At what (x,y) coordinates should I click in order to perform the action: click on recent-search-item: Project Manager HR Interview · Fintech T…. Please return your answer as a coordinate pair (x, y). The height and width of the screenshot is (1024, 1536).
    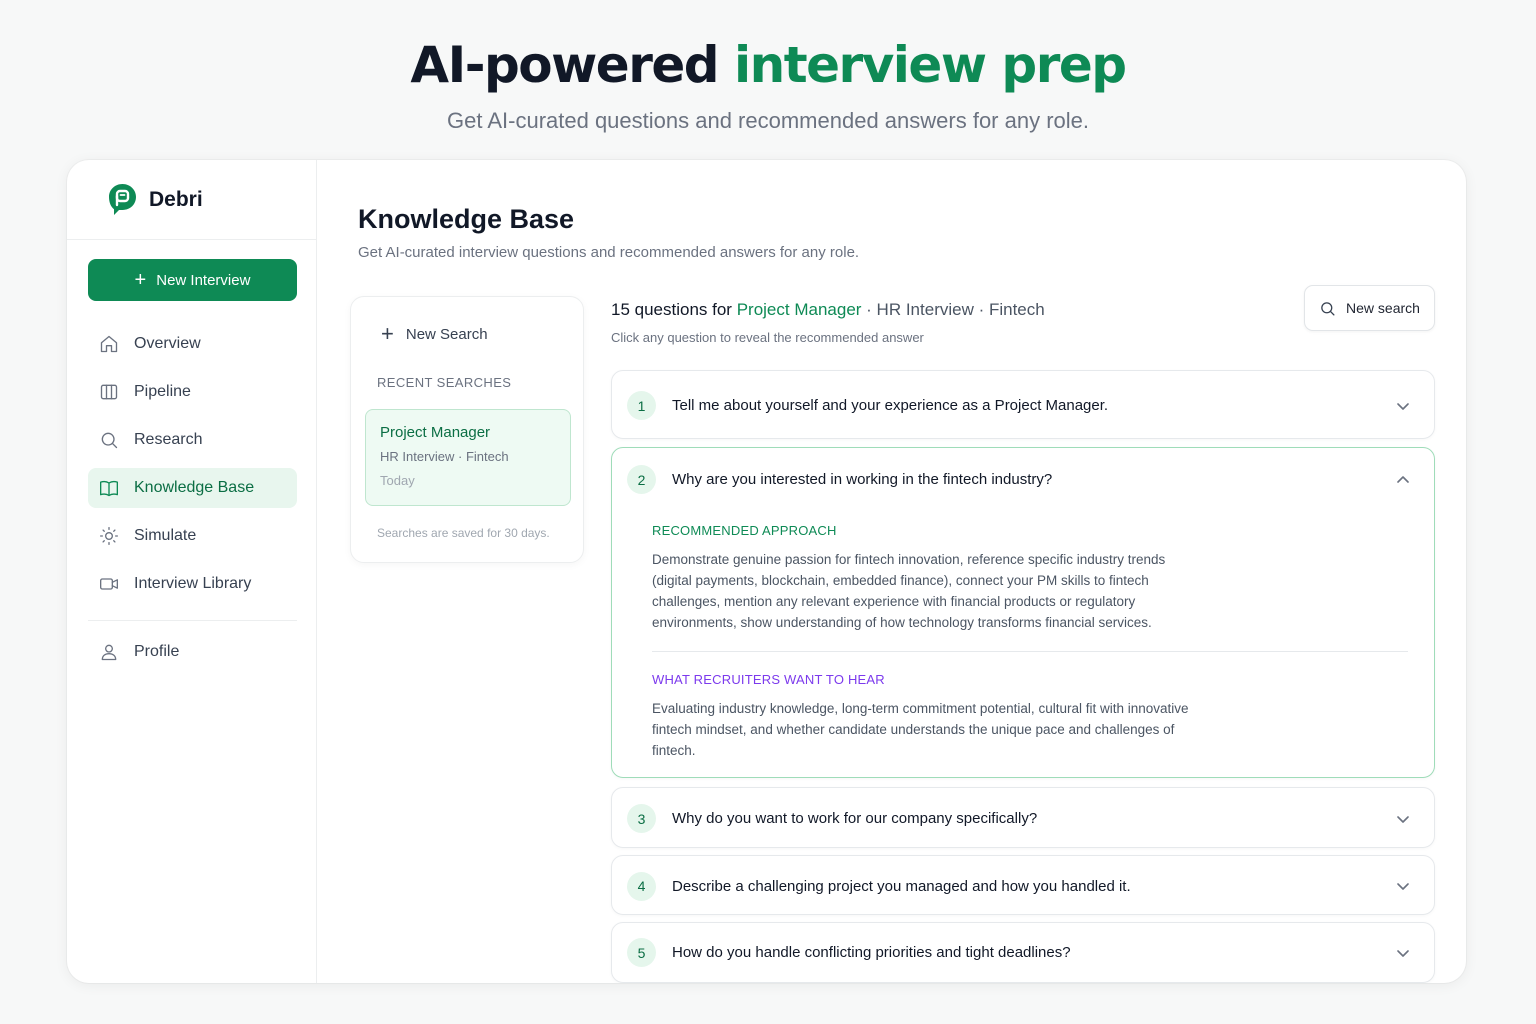
    Looking at the image, I should click on (468, 457).